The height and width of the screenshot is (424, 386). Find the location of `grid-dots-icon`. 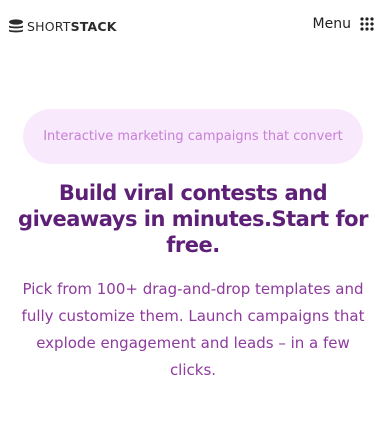

grid-dots-icon is located at coordinates (367, 24).